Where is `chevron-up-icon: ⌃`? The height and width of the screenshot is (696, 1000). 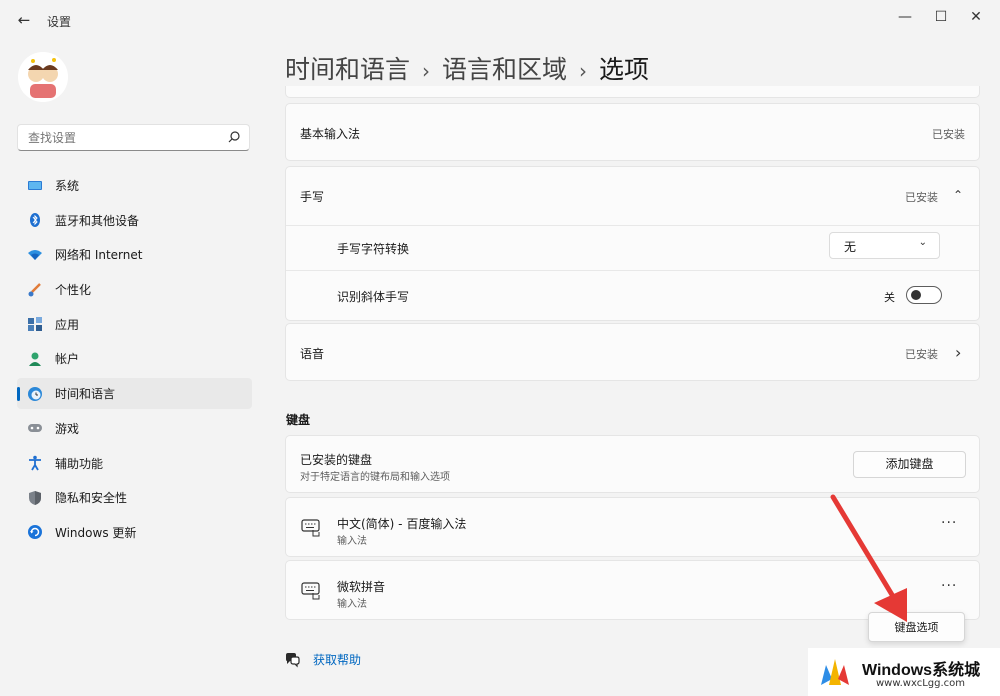
chevron-up-icon: ⌃ is located at coordinates (958, 195).